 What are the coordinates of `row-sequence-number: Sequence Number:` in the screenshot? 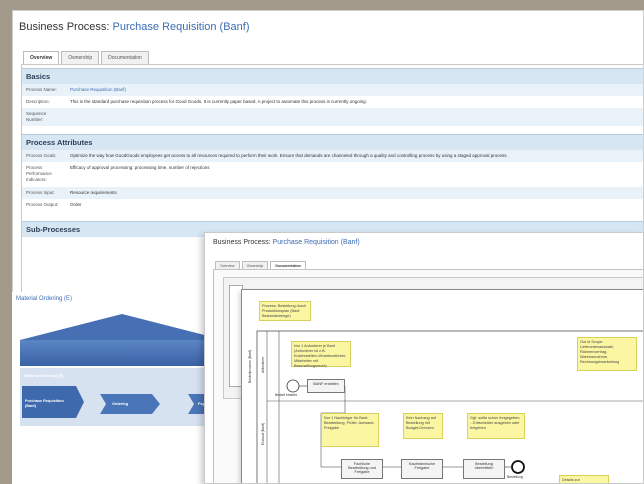 It's located at (332, 117).